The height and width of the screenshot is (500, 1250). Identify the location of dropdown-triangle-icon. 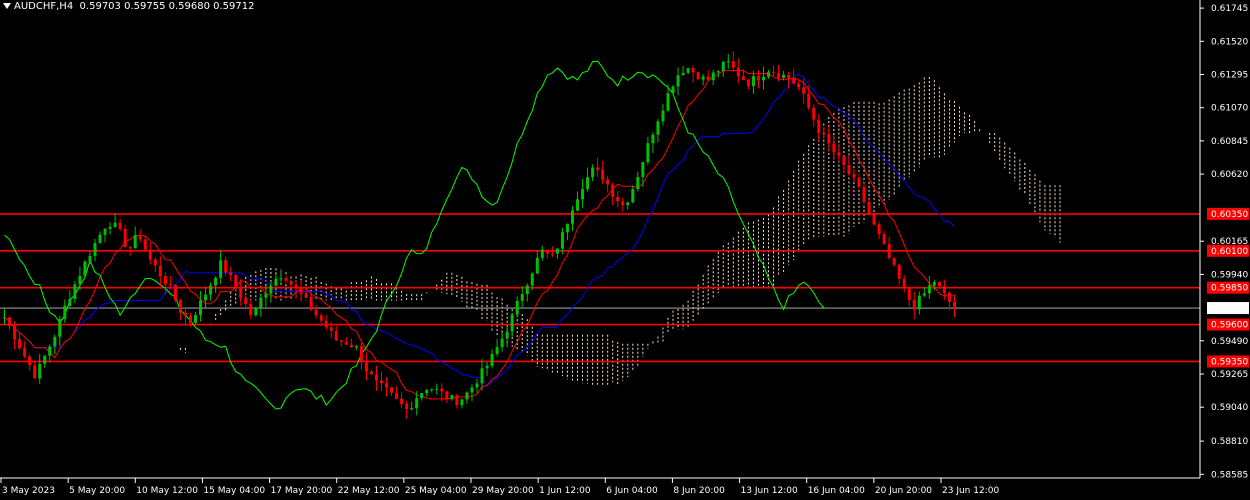
(7, 6).